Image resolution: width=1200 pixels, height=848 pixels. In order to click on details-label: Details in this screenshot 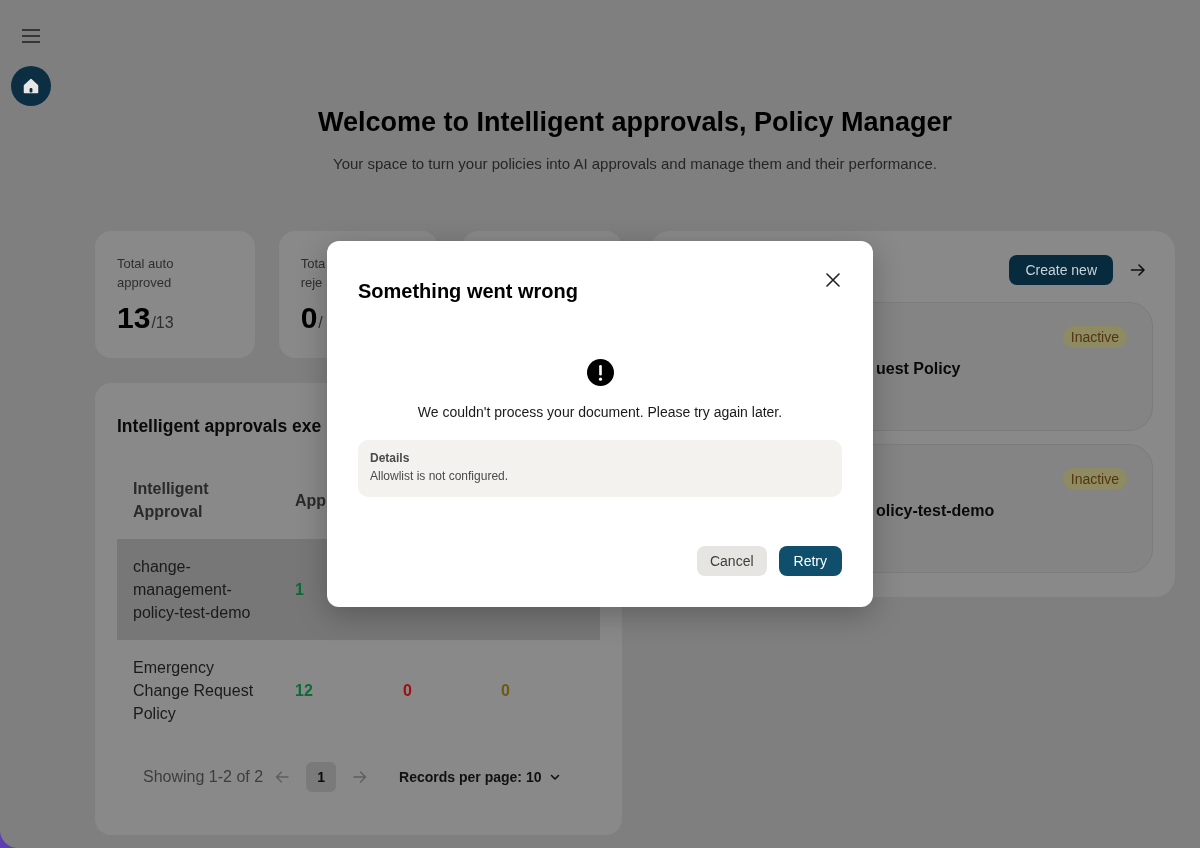, I will do `click(390, 458)`.